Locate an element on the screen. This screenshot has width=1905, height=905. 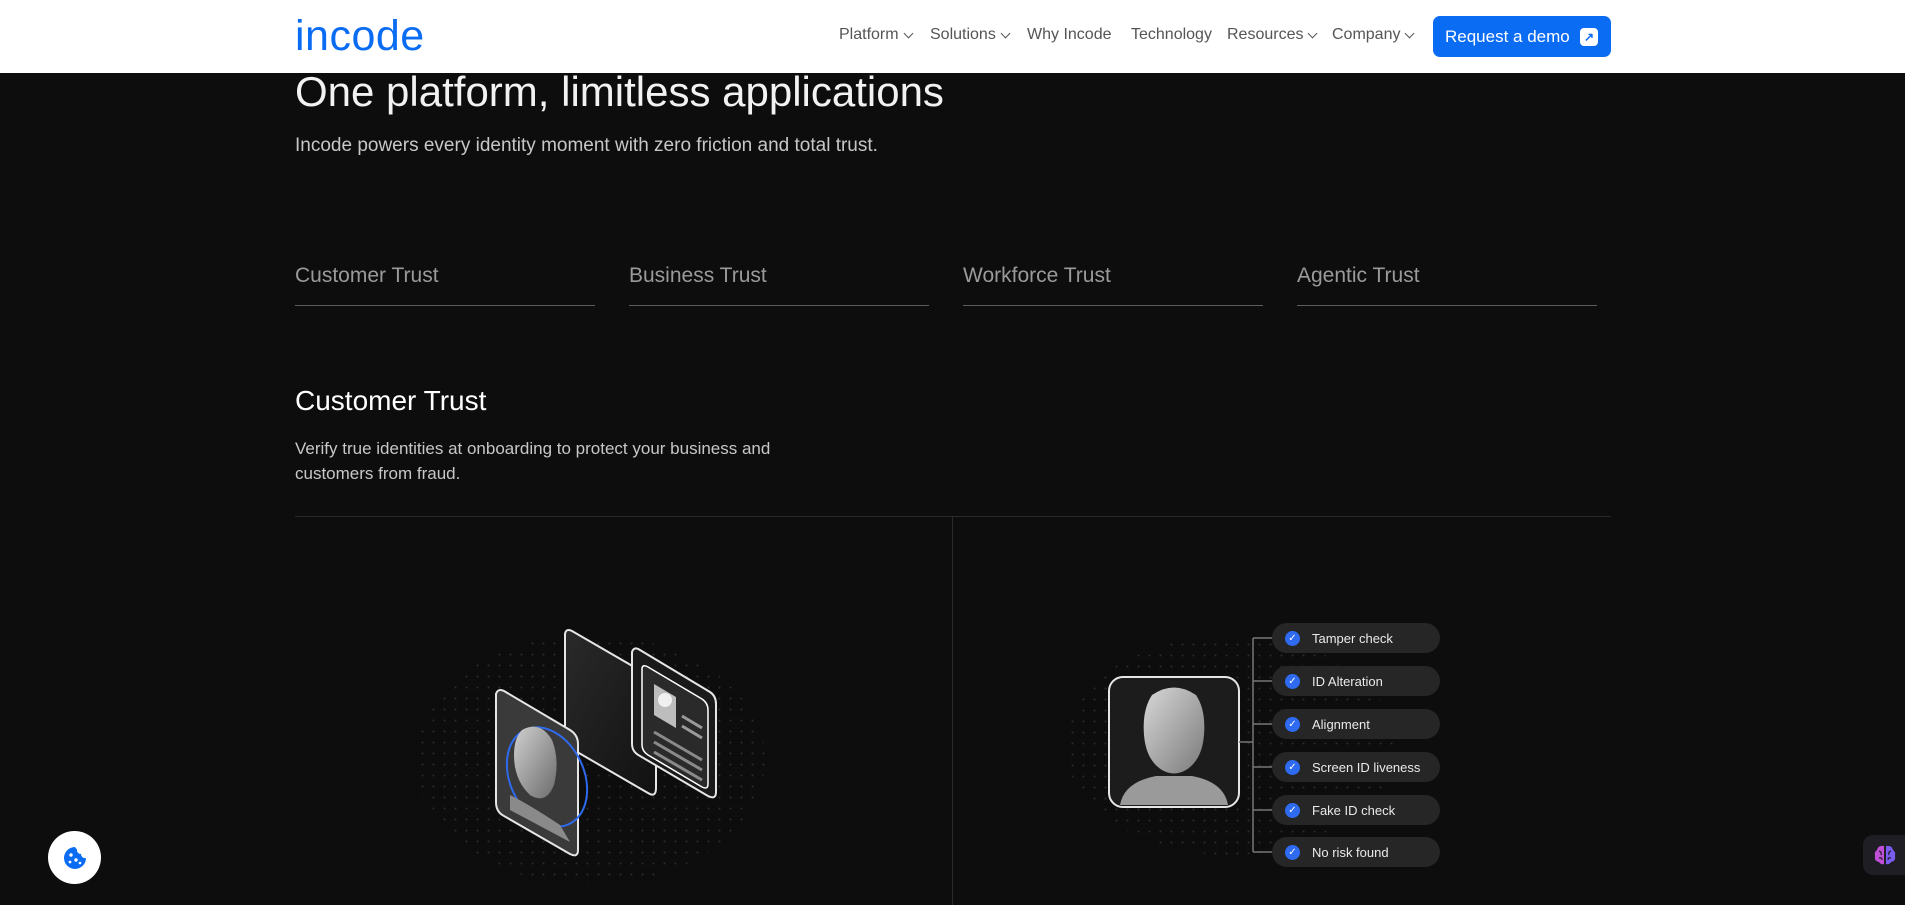
check-item-alignment: ✓ Alignment is located at coordinates (1356, 724).